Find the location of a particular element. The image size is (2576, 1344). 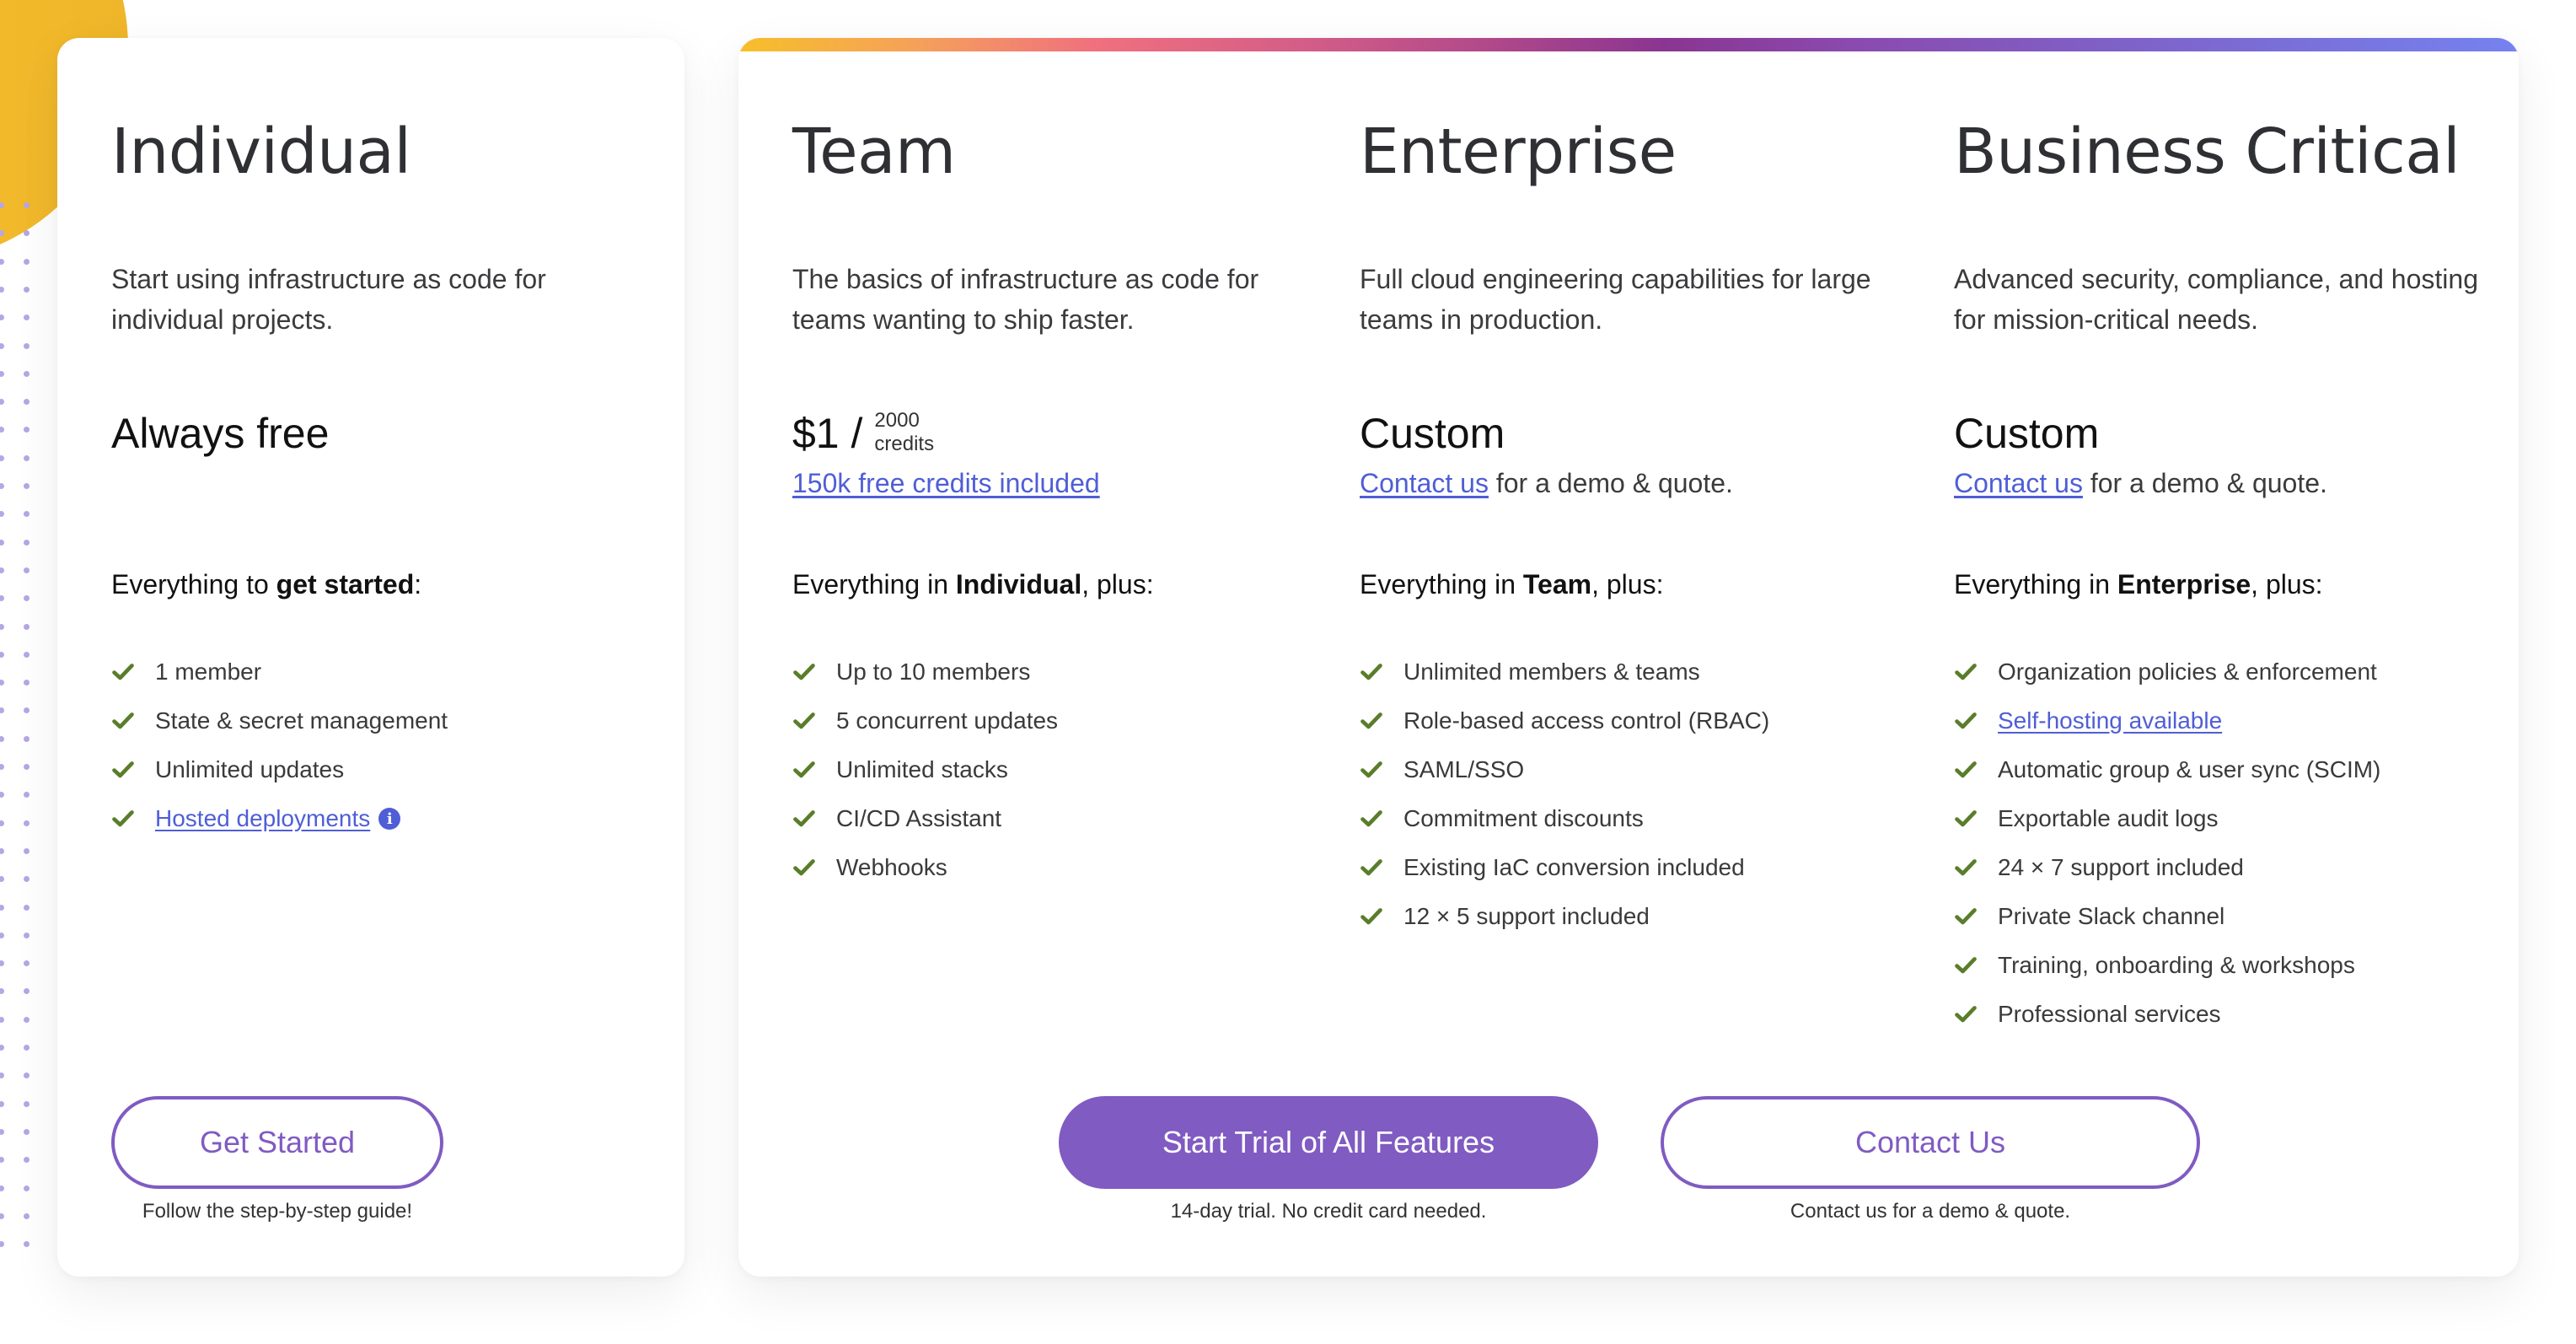

feature-link: Self-hosting available is located at coordinates (2110, 720).